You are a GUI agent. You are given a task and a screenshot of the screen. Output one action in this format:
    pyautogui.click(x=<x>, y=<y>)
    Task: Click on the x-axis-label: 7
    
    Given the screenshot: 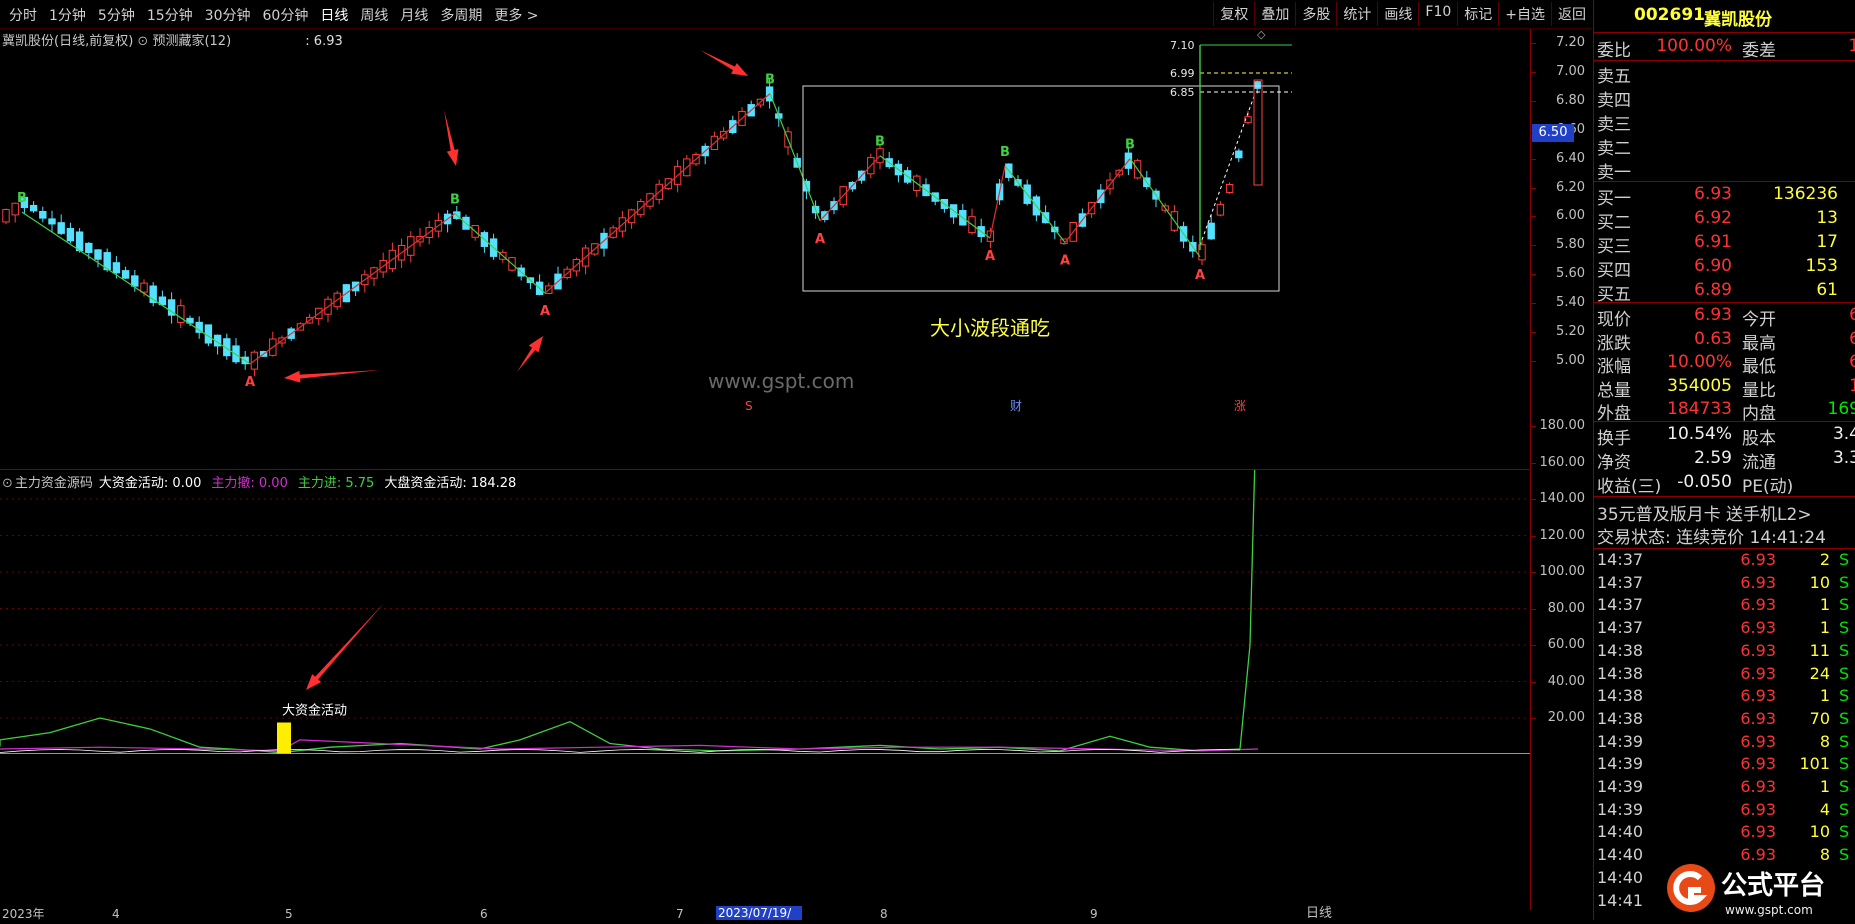 What is the action you would take?
    pyautogui.click(x=680, y=913)
    